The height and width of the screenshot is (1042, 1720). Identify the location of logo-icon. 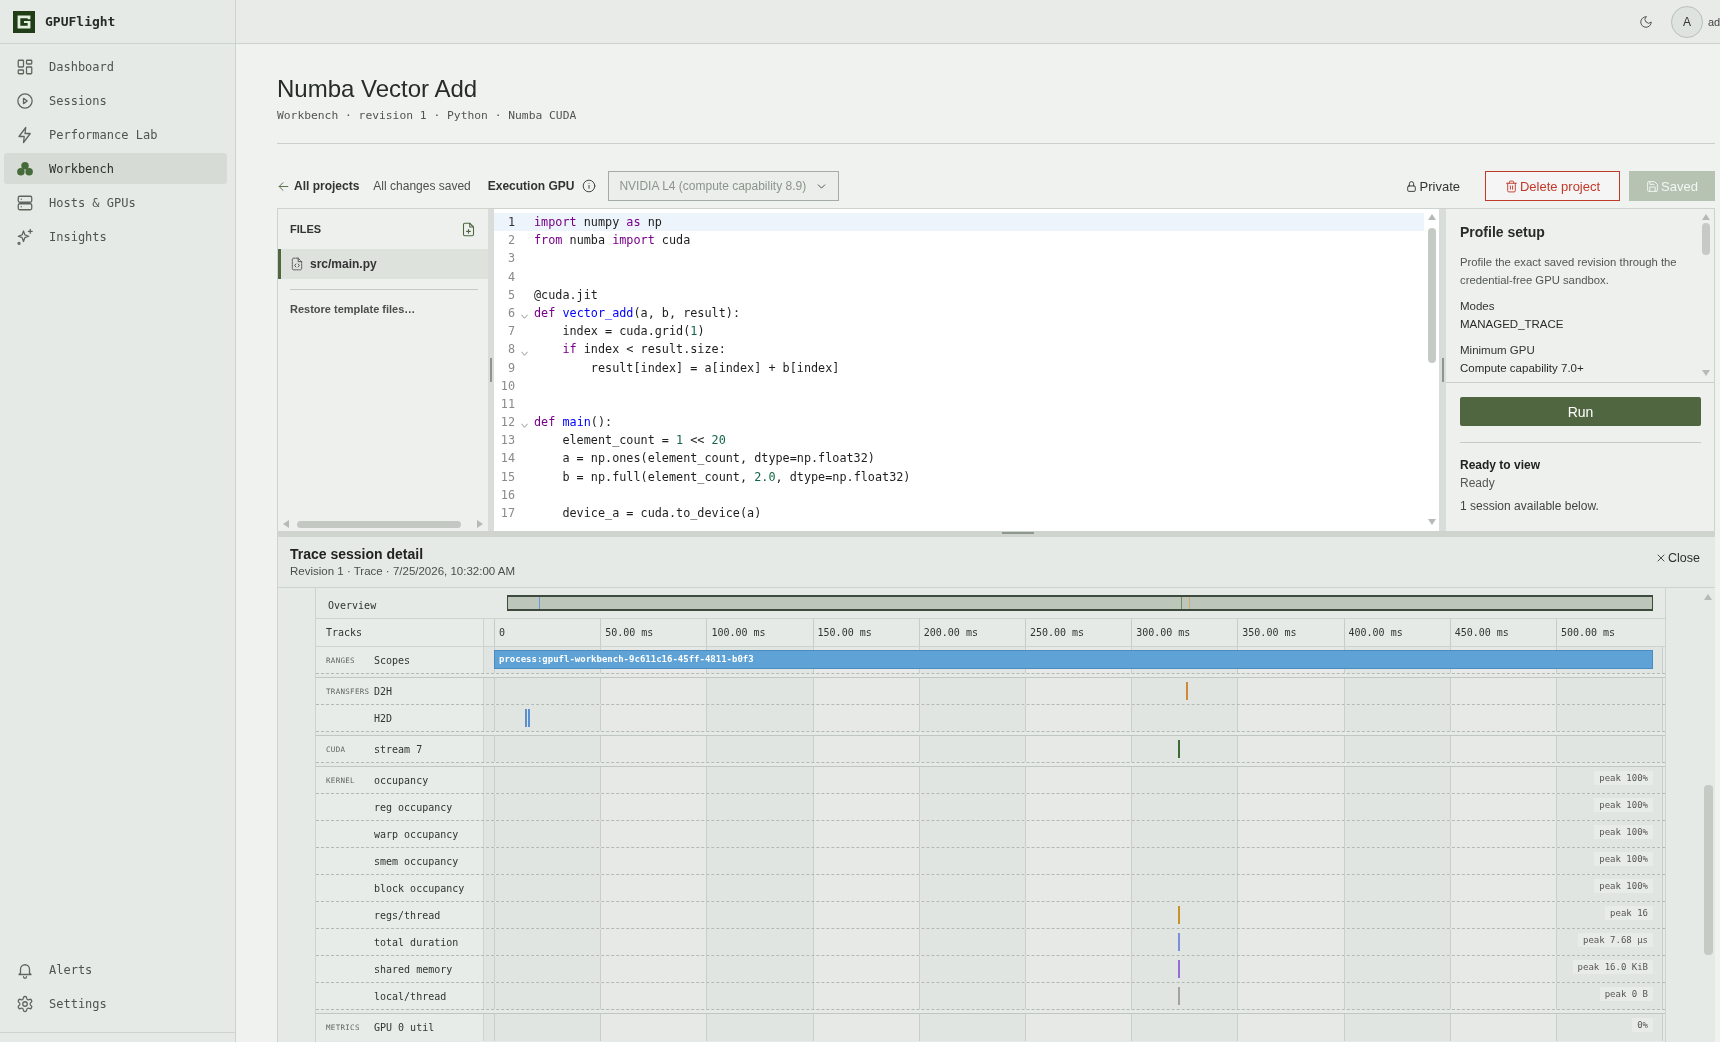
(24, 21).